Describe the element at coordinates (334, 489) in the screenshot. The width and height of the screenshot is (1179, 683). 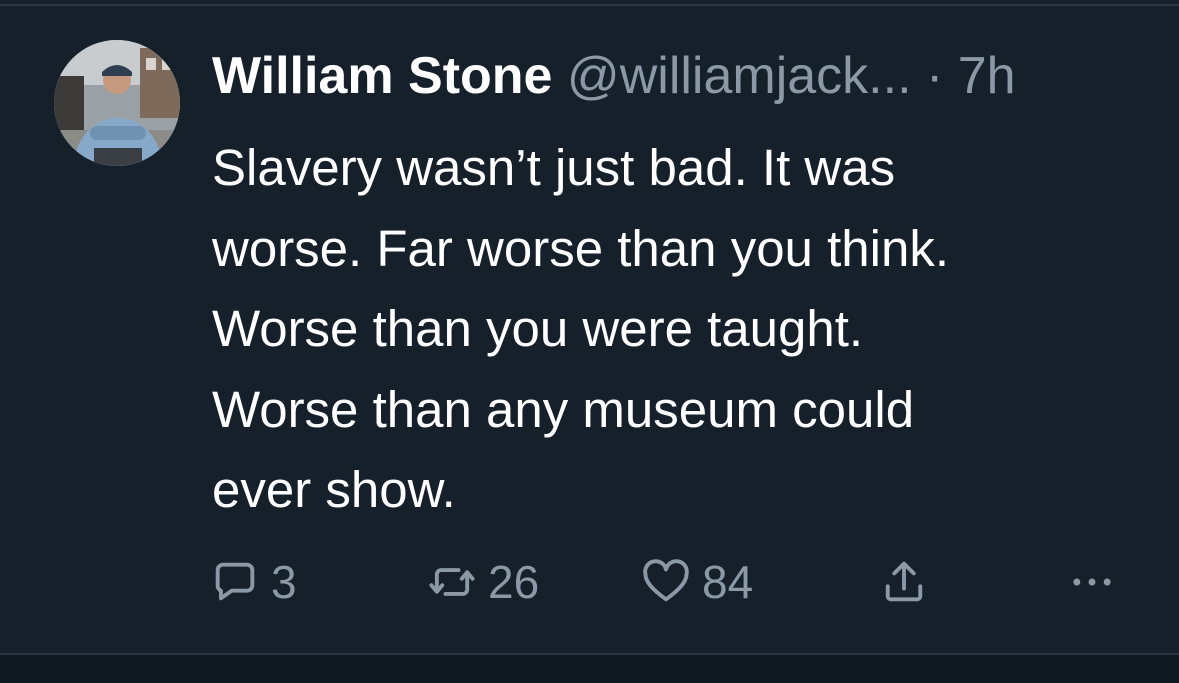
I see `tweet-text-line: ever show.` at that location.